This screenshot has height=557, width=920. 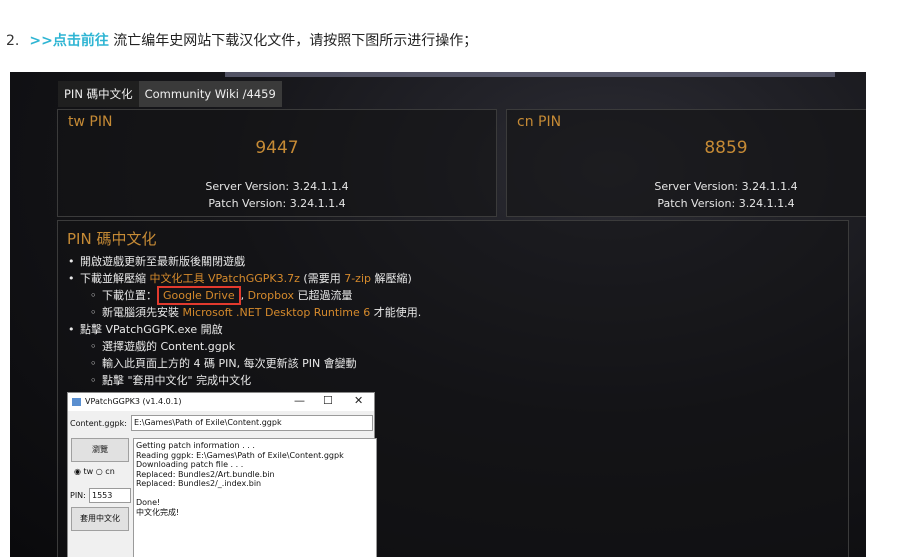 What do you see at coordinates (110, 471) in the screenshot?
I see `cn-radio-label: cn` at bounding box center [110, 471].